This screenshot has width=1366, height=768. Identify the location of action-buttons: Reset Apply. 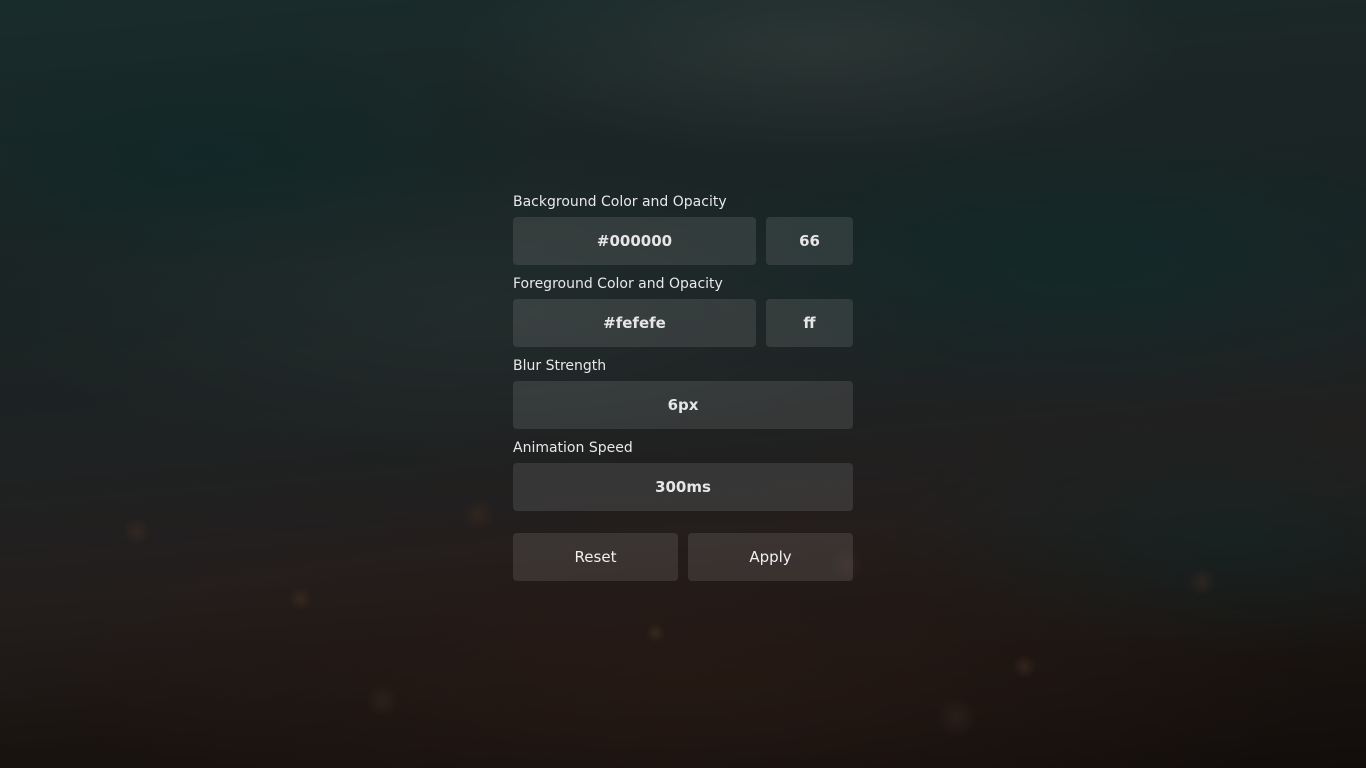
(683, 557).